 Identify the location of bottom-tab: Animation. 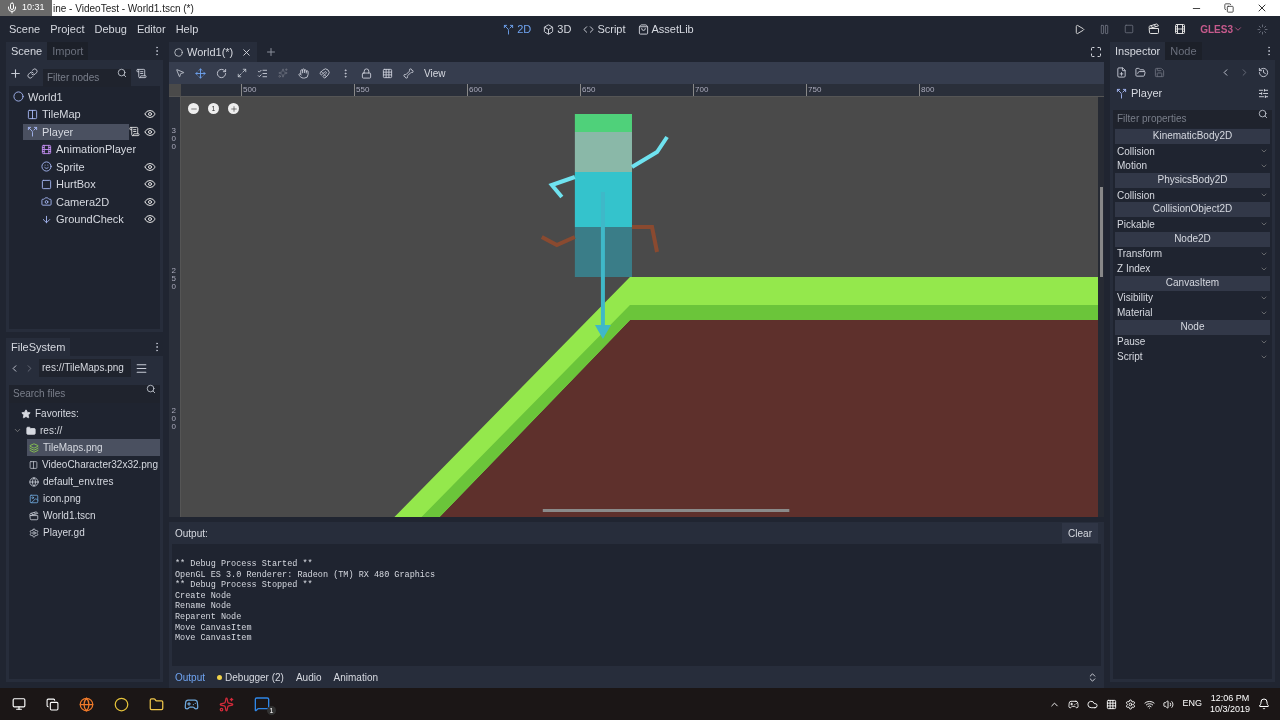
(355, 677).